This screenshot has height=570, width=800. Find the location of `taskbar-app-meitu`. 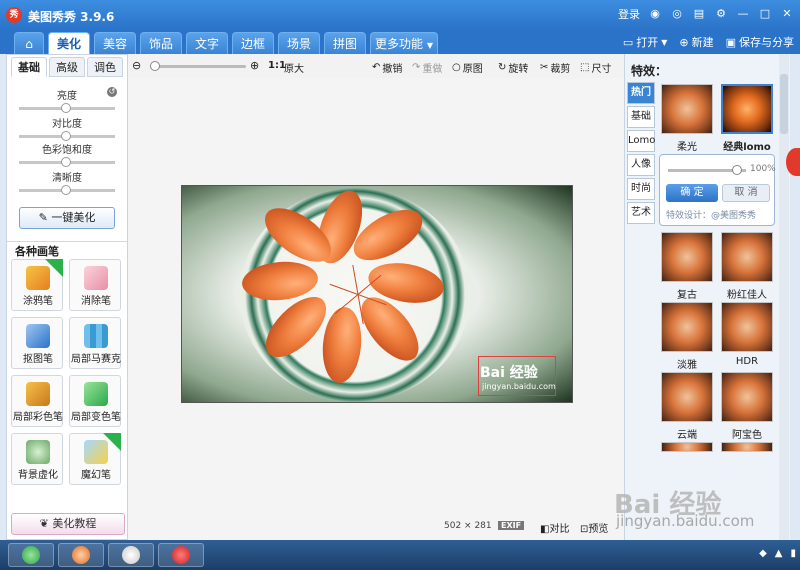

taskbar-app-meitu is located at coordinates (181, 555).